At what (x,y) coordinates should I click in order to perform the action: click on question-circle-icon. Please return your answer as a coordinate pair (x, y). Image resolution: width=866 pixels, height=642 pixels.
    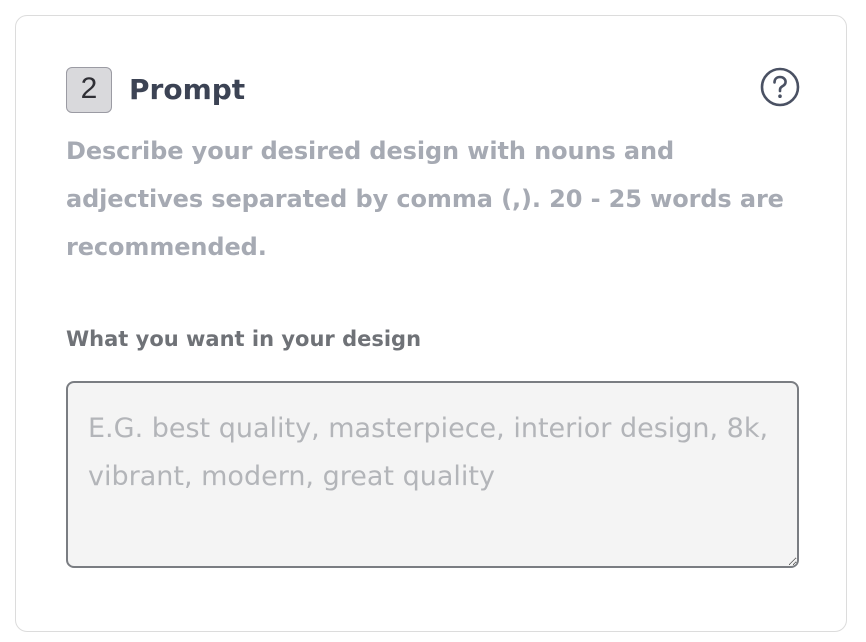
    Looking at the image, I should click on (780, 87).